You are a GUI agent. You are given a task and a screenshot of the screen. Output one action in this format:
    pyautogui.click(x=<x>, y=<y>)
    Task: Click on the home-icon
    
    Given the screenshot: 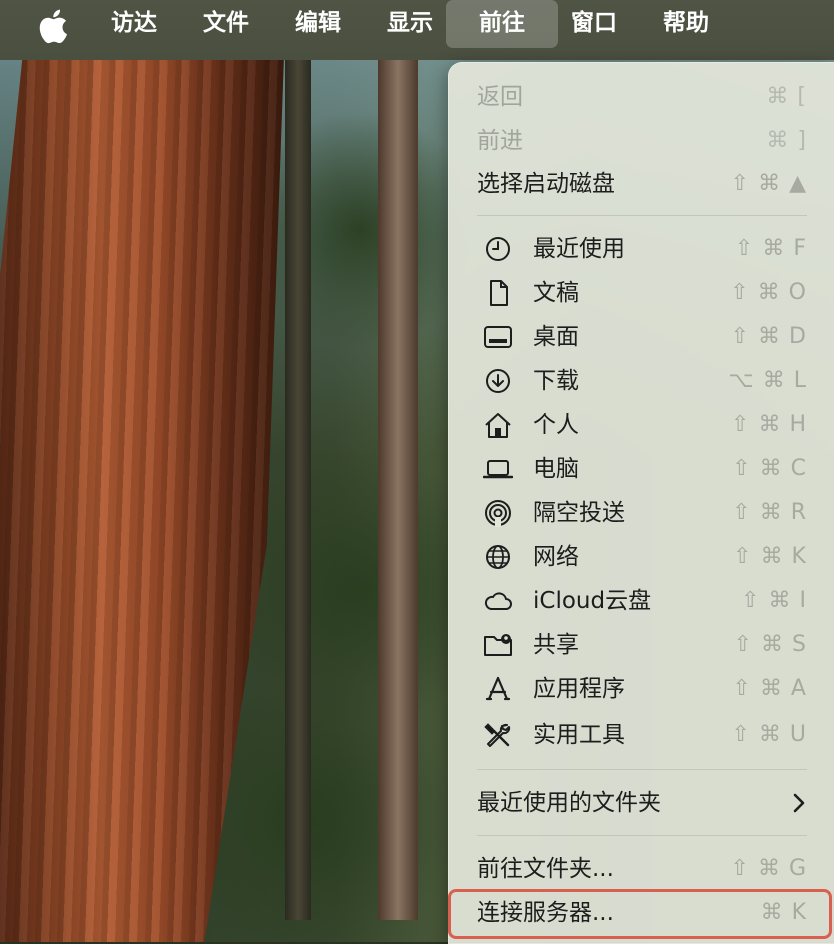 What is the action you would take?
    pyautogui.click(x=498, y=425)
    